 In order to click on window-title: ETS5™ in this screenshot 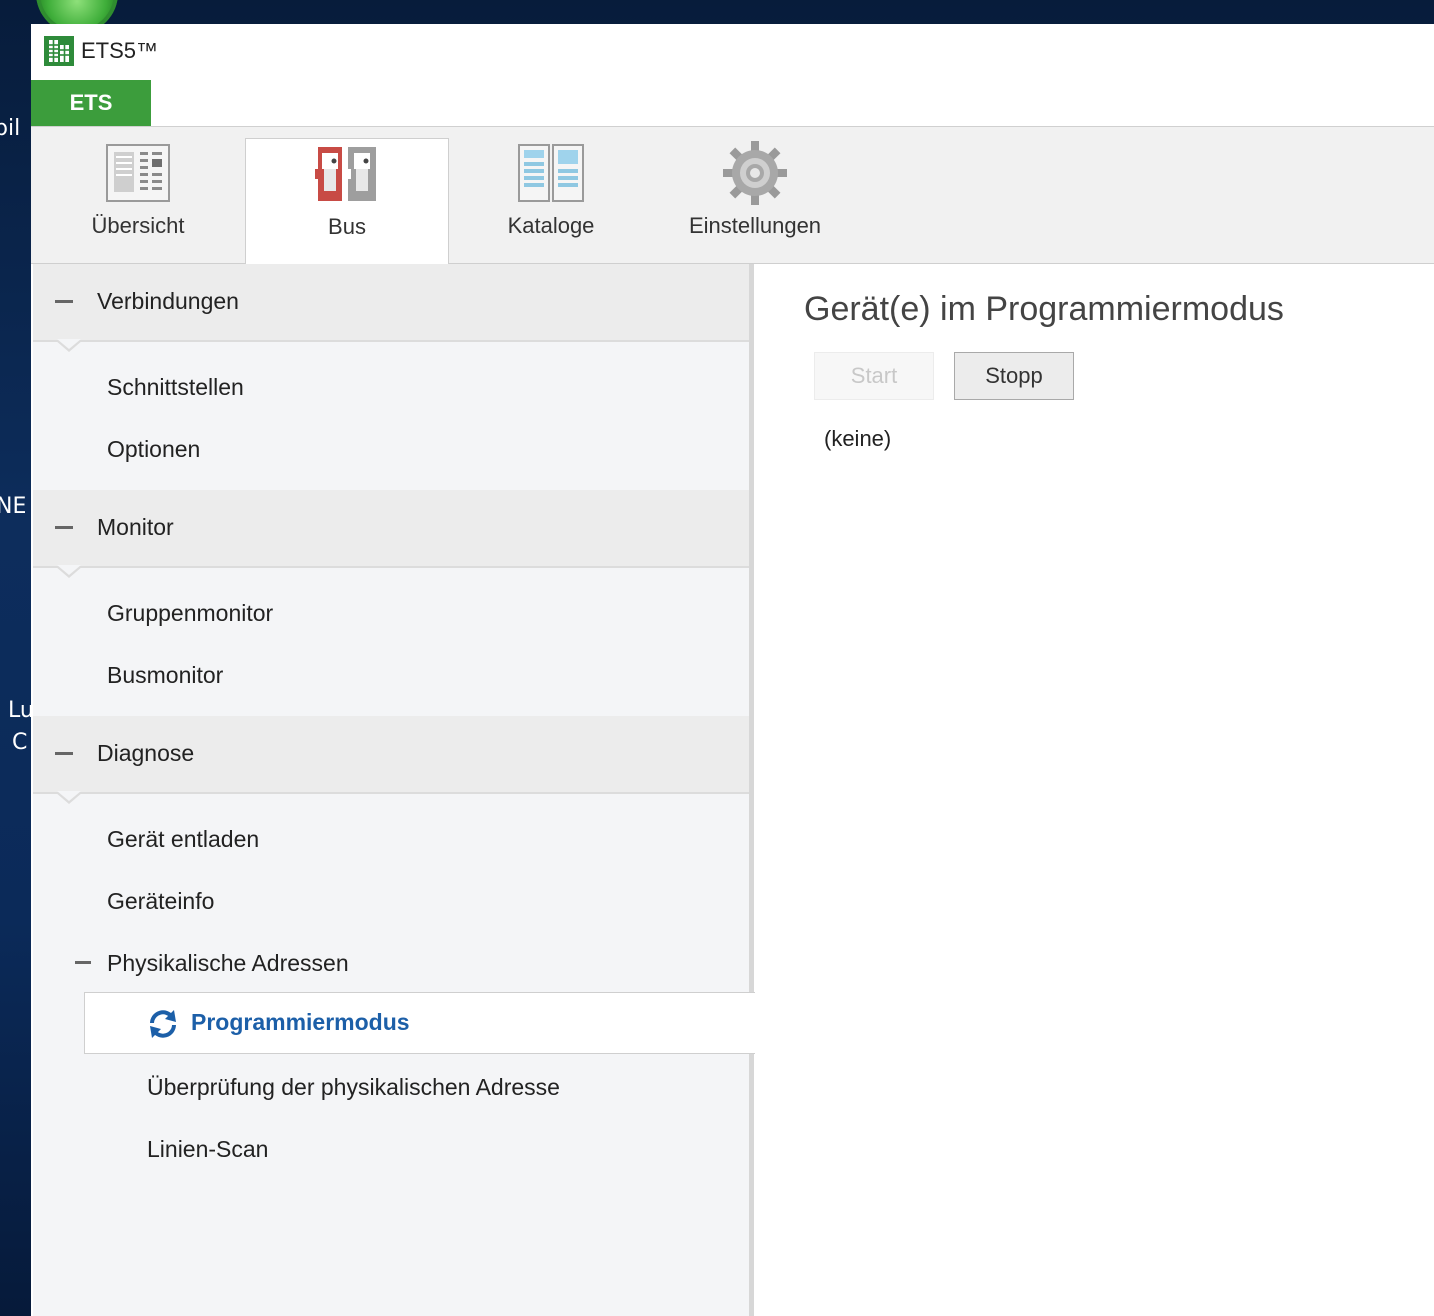, I will do `click(120, 50)`.